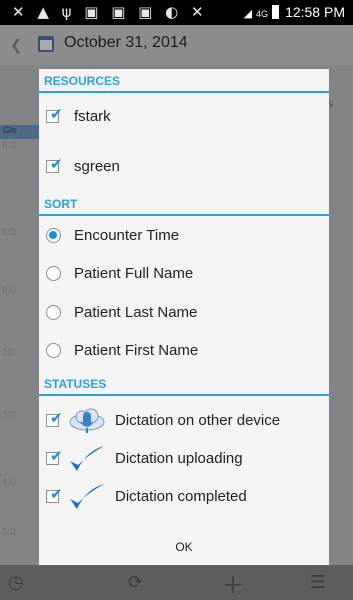 The height and width of the screenshot is (600, 353). What do you see at coordinates (315, 12) in the screenshot?
I see `clock-time: 12:58 PM` at bounding box center [315, 12].